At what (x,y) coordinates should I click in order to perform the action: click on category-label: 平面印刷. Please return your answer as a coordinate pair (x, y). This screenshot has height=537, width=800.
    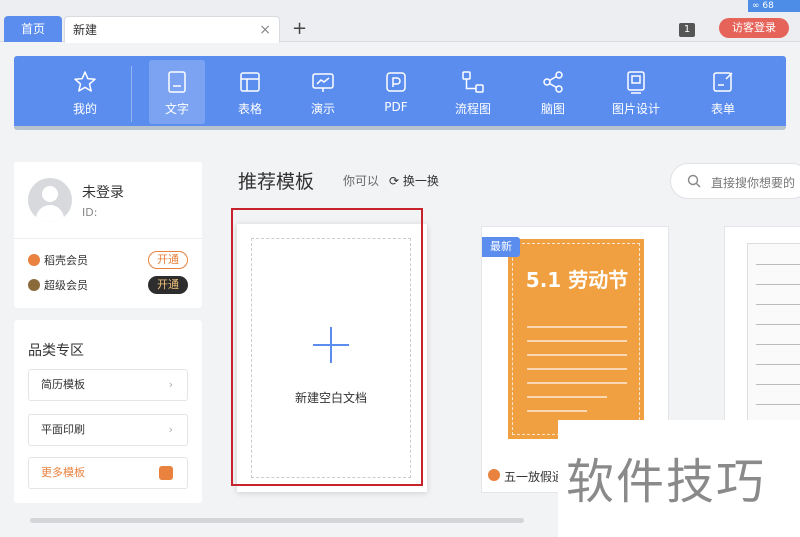
    Looking at the image, I should click on (63, 429).